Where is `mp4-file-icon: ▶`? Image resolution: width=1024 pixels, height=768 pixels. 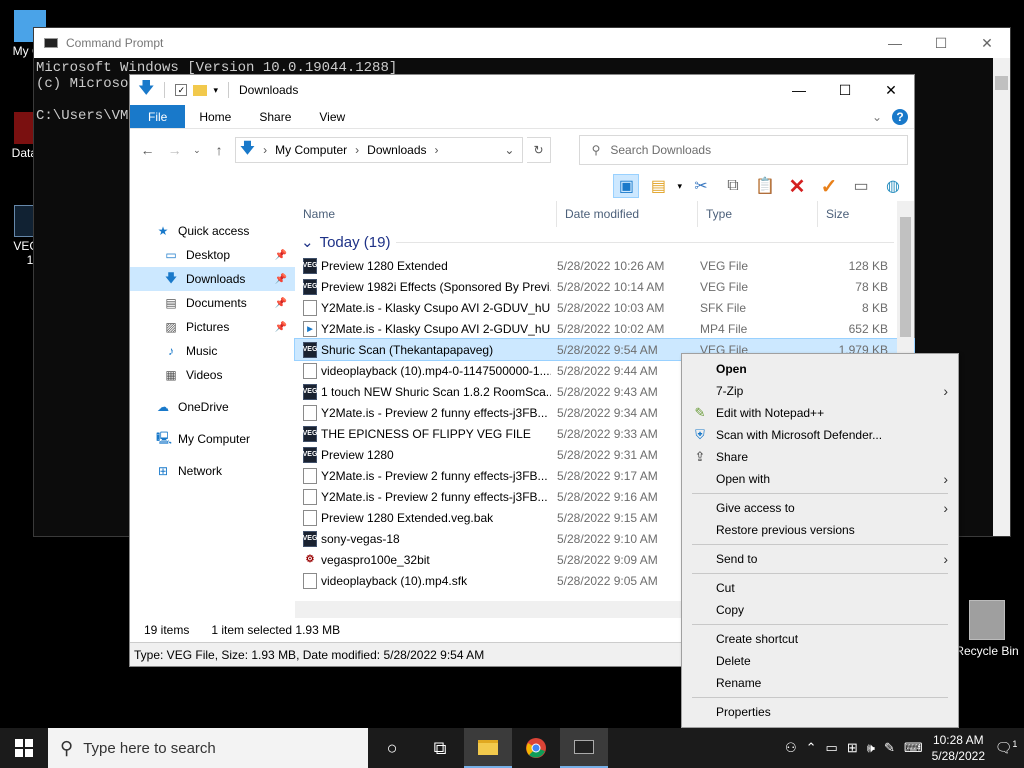
mp4-file-icon: ▶ is located at coordinates (310, 328).